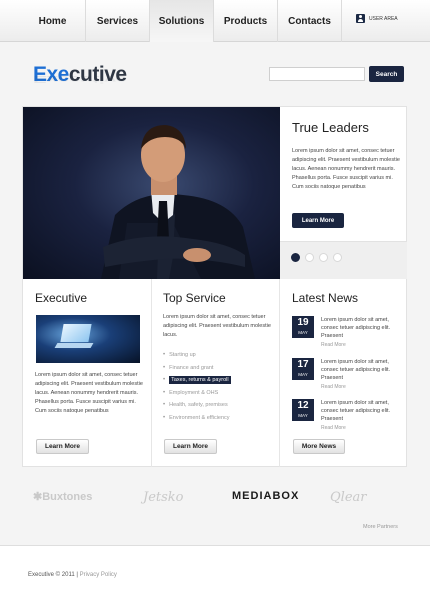 Image resolution: width=430 pixels, height=611 pixels. Describe the element at coordinates (317, 74) in the screenshot. I see `search-input` at that location.